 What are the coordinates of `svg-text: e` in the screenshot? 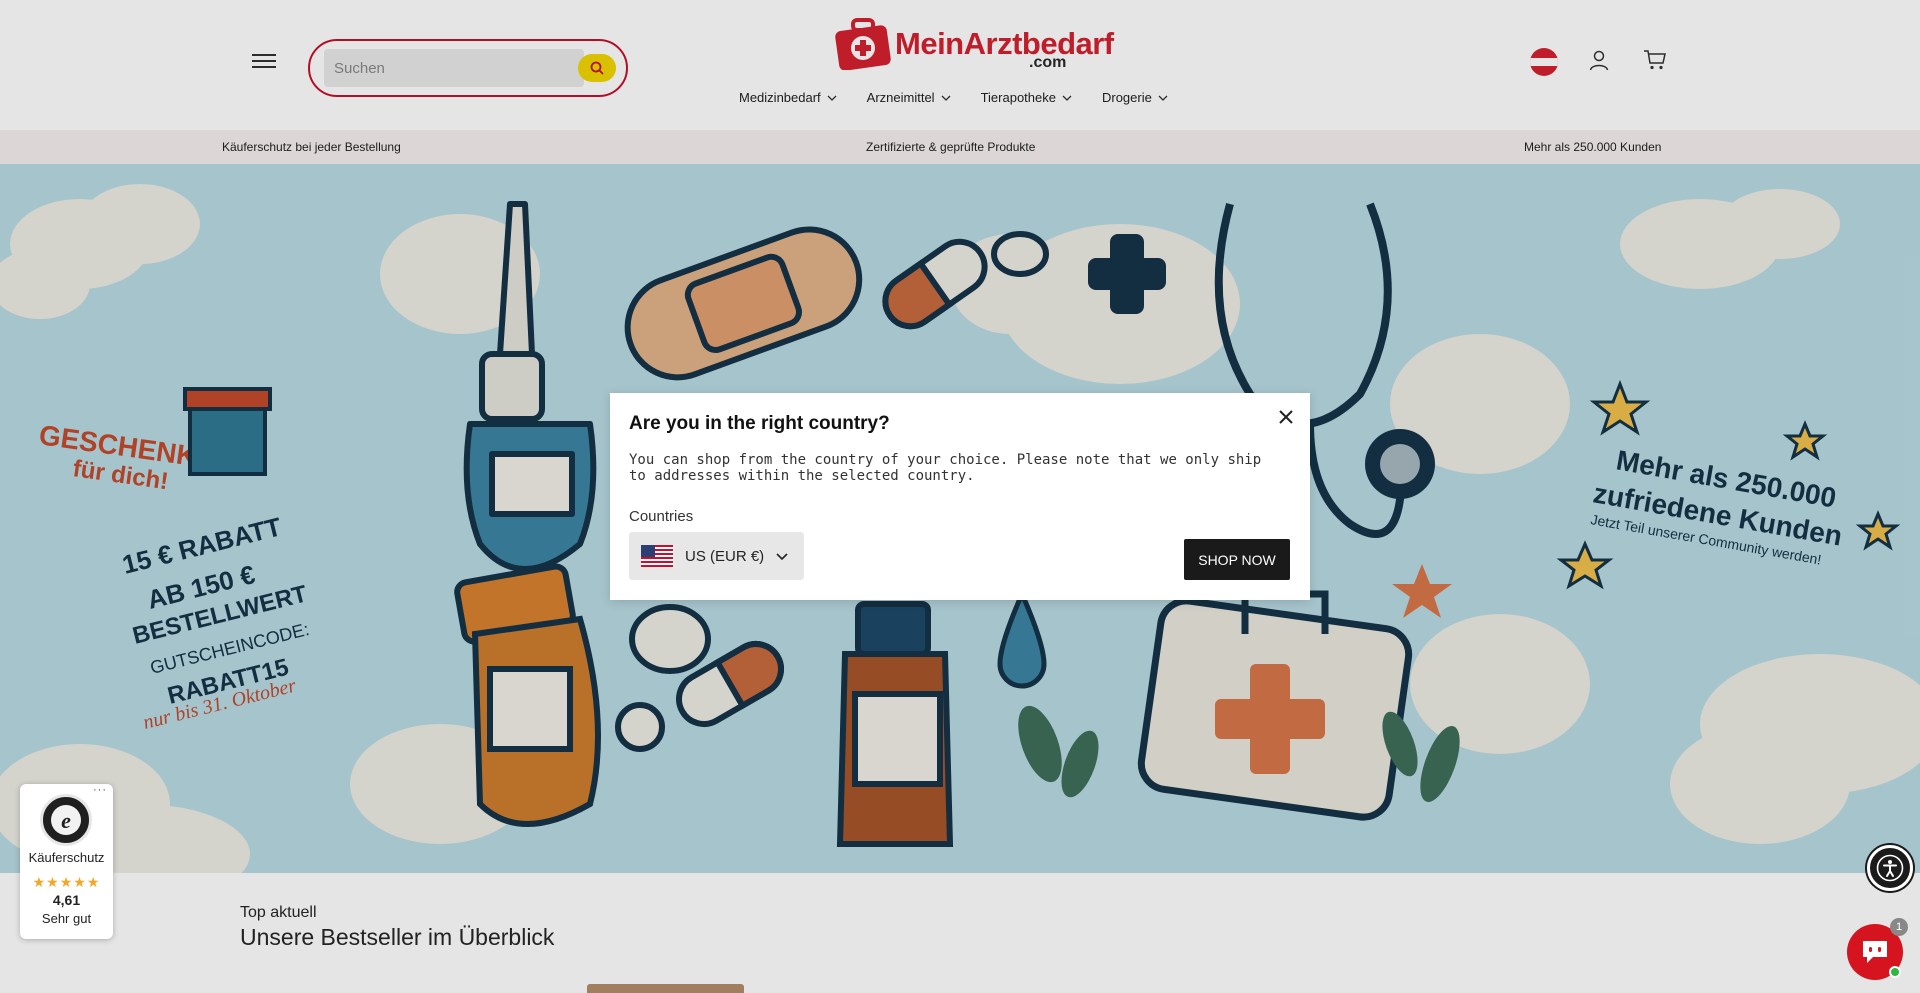 It's located at (66, 820).